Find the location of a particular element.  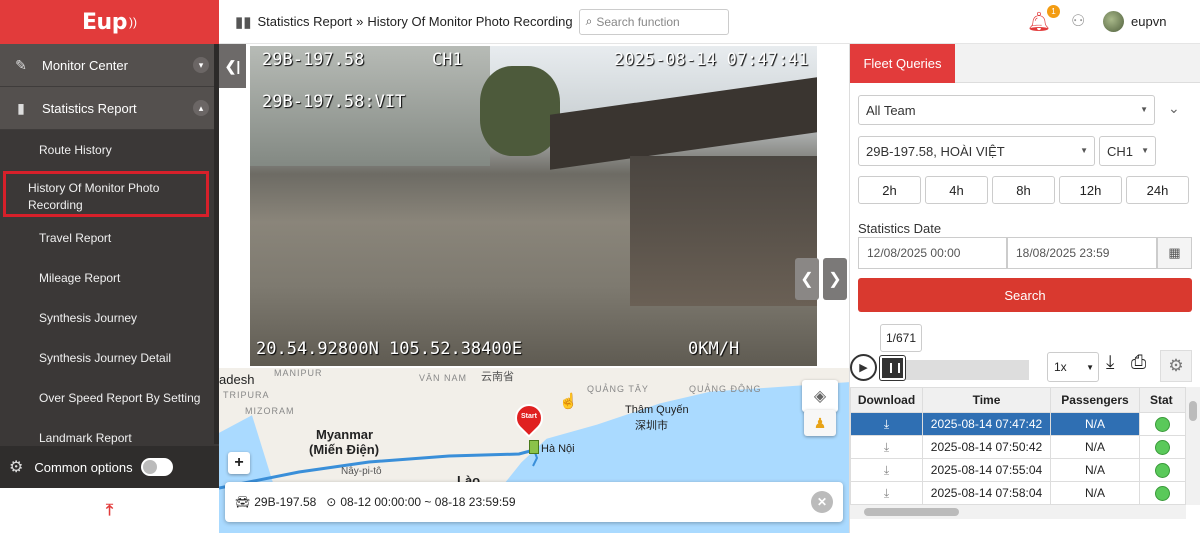

status-ok-icon is located at coordinates (1162, 493).